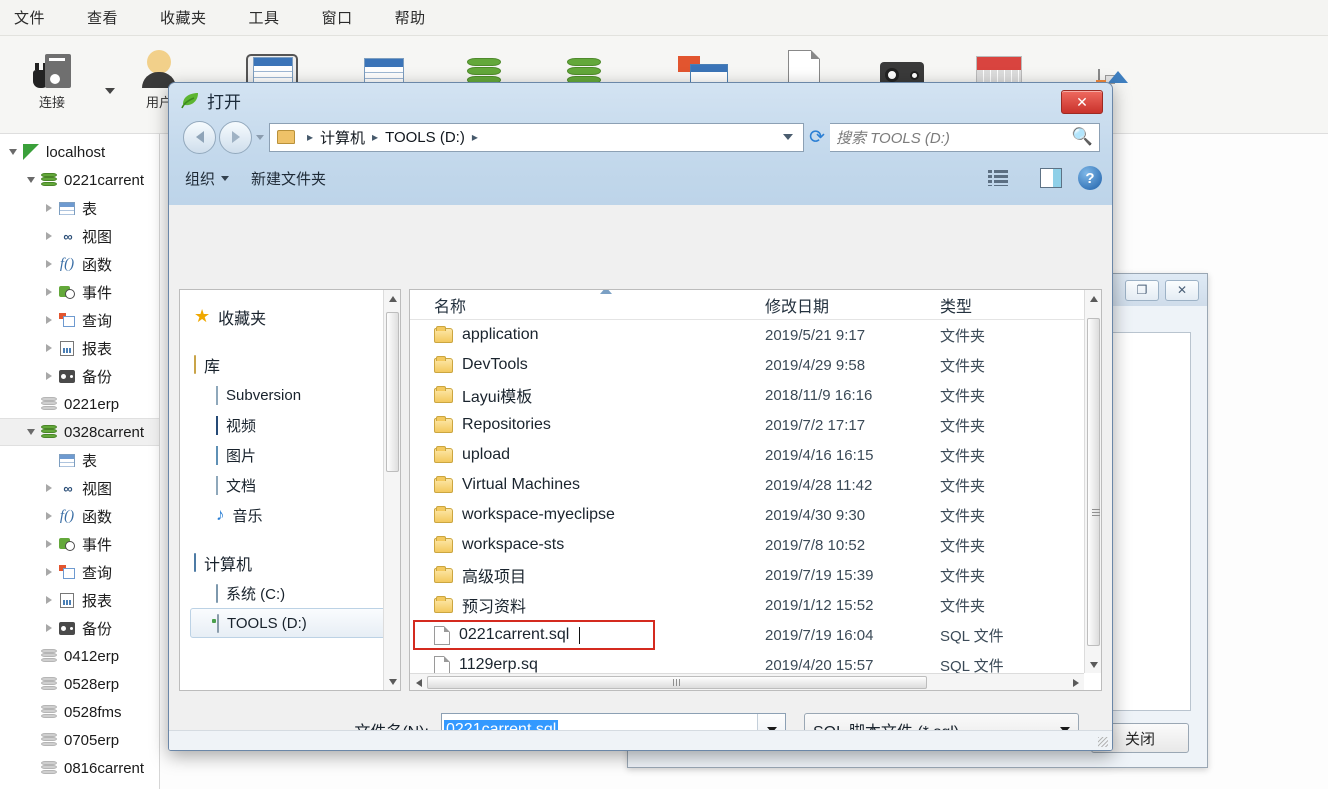 Image resolution: width=1328 pixels, height=789 pixels. I want to click on tree-node: 0328carrent, so click(79, 432).